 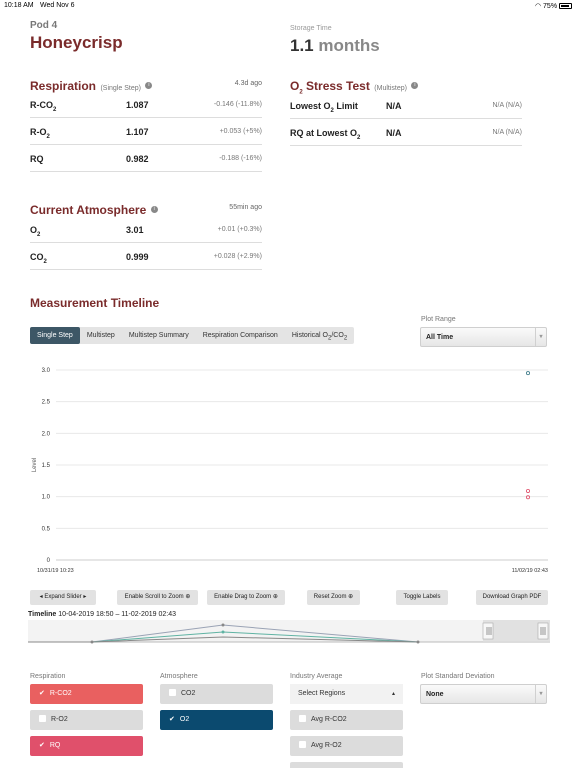 What do you see at coordinates (63, 597) in the screenshot?
I see `expand-slider-button: ◂ Expand Slider ▸` at bounding box center [63, 597].